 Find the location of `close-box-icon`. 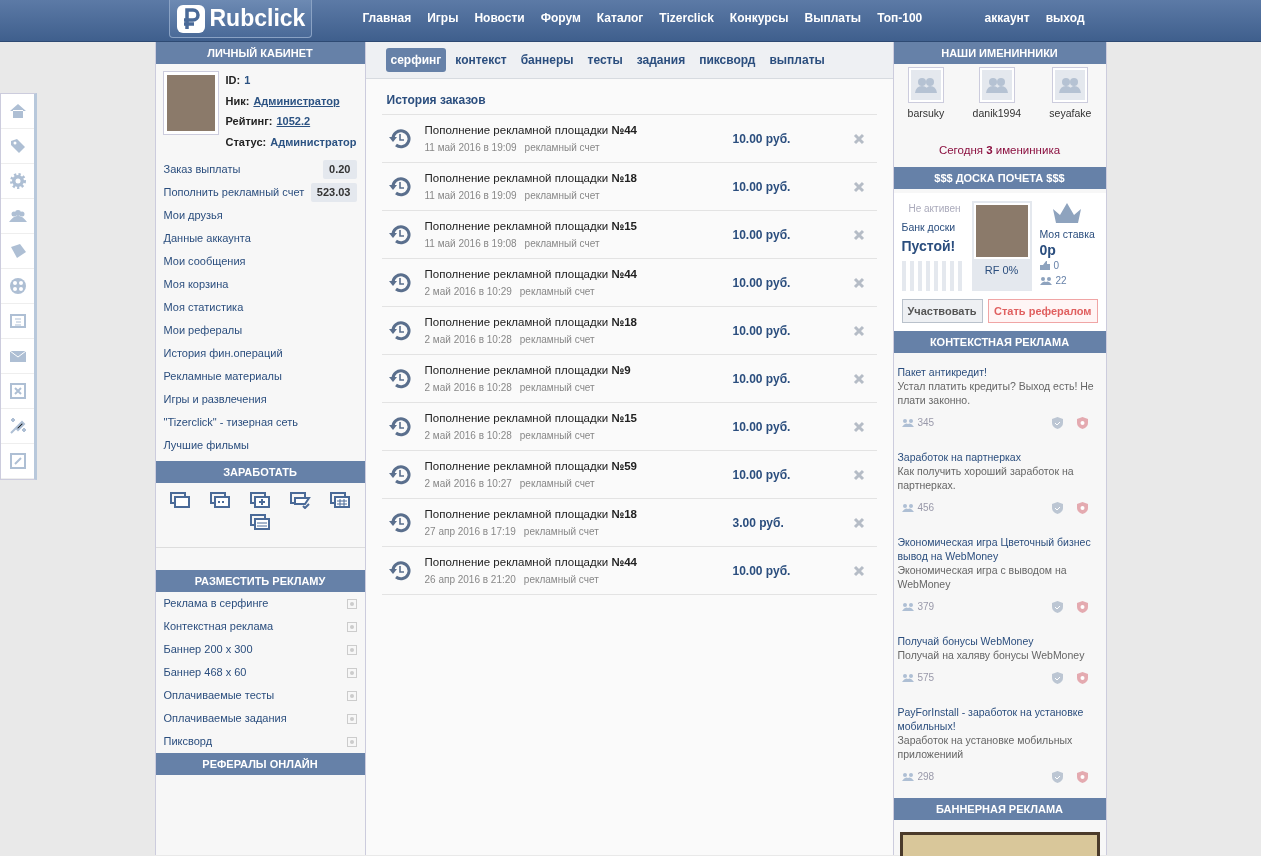

close-box-icon is located at coordinates (17, 391).